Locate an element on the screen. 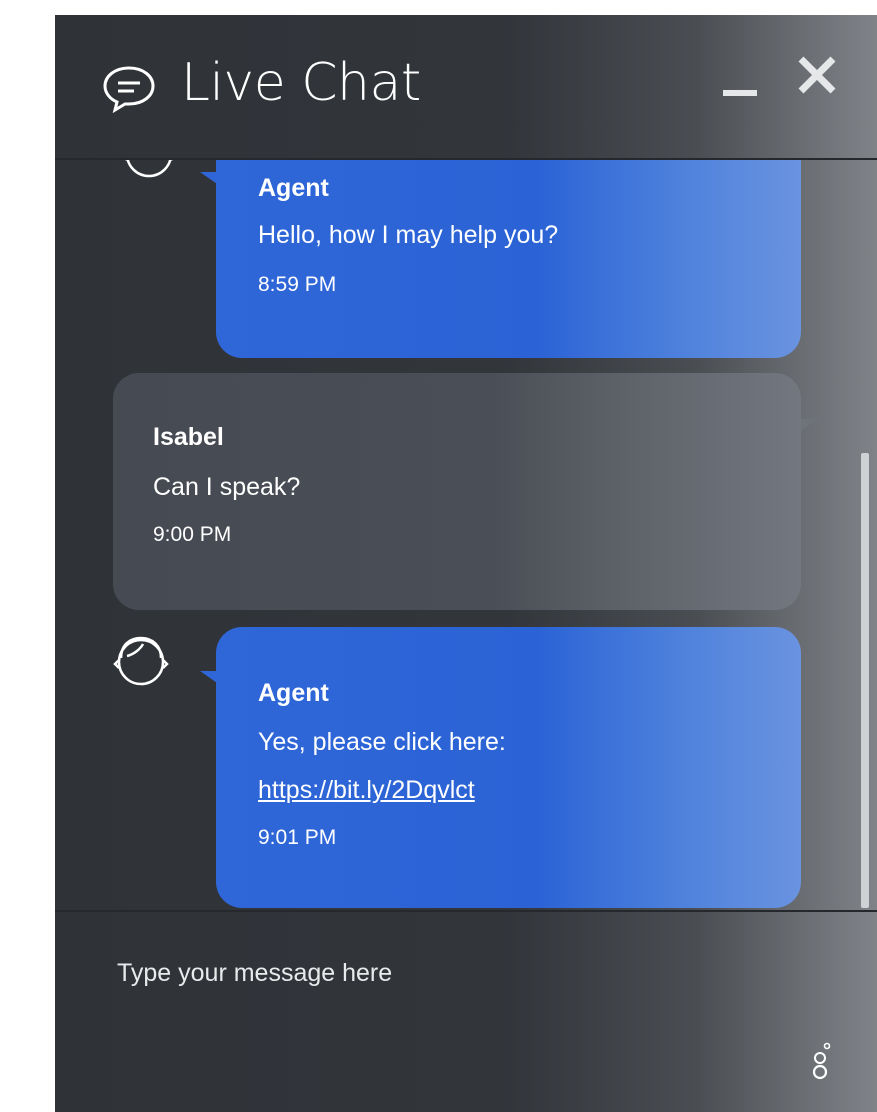  message-sender: Isabel is located at coordinates (188, 437).